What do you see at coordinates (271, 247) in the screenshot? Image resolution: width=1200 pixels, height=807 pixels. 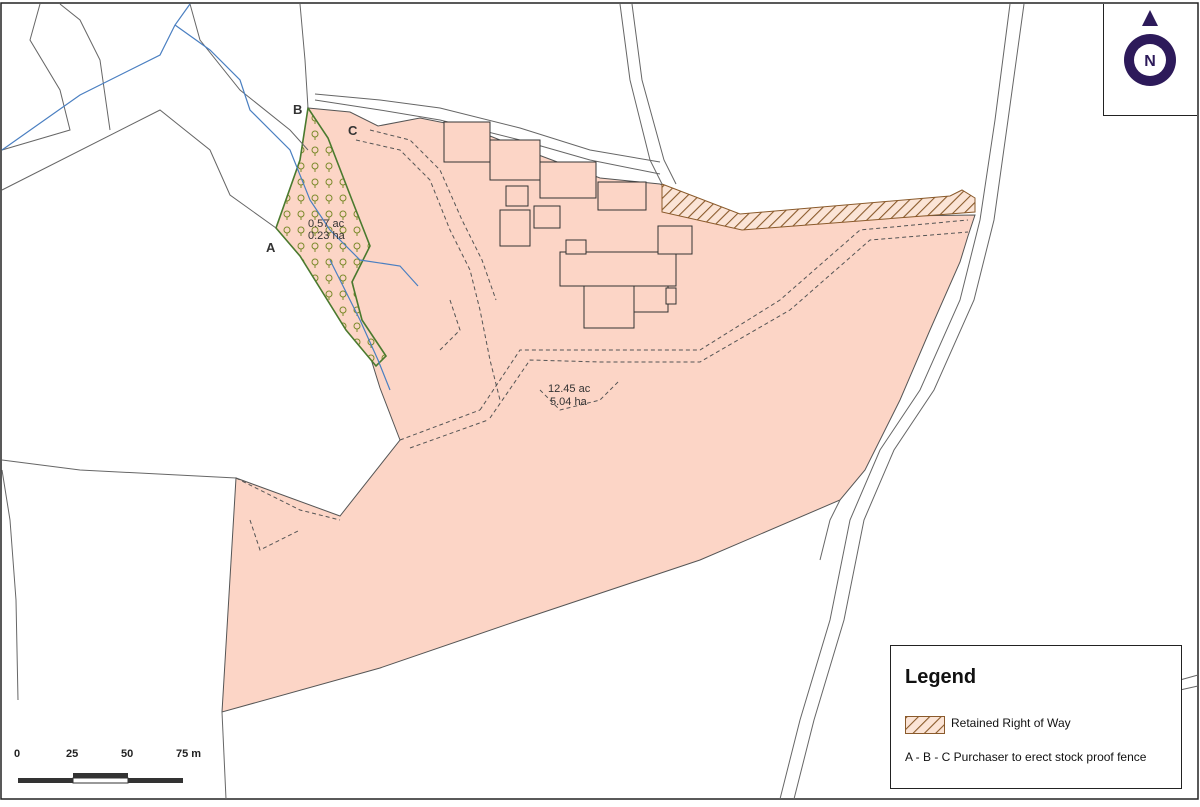 I see `point-a-label: A` at bounding box center [271, 247].